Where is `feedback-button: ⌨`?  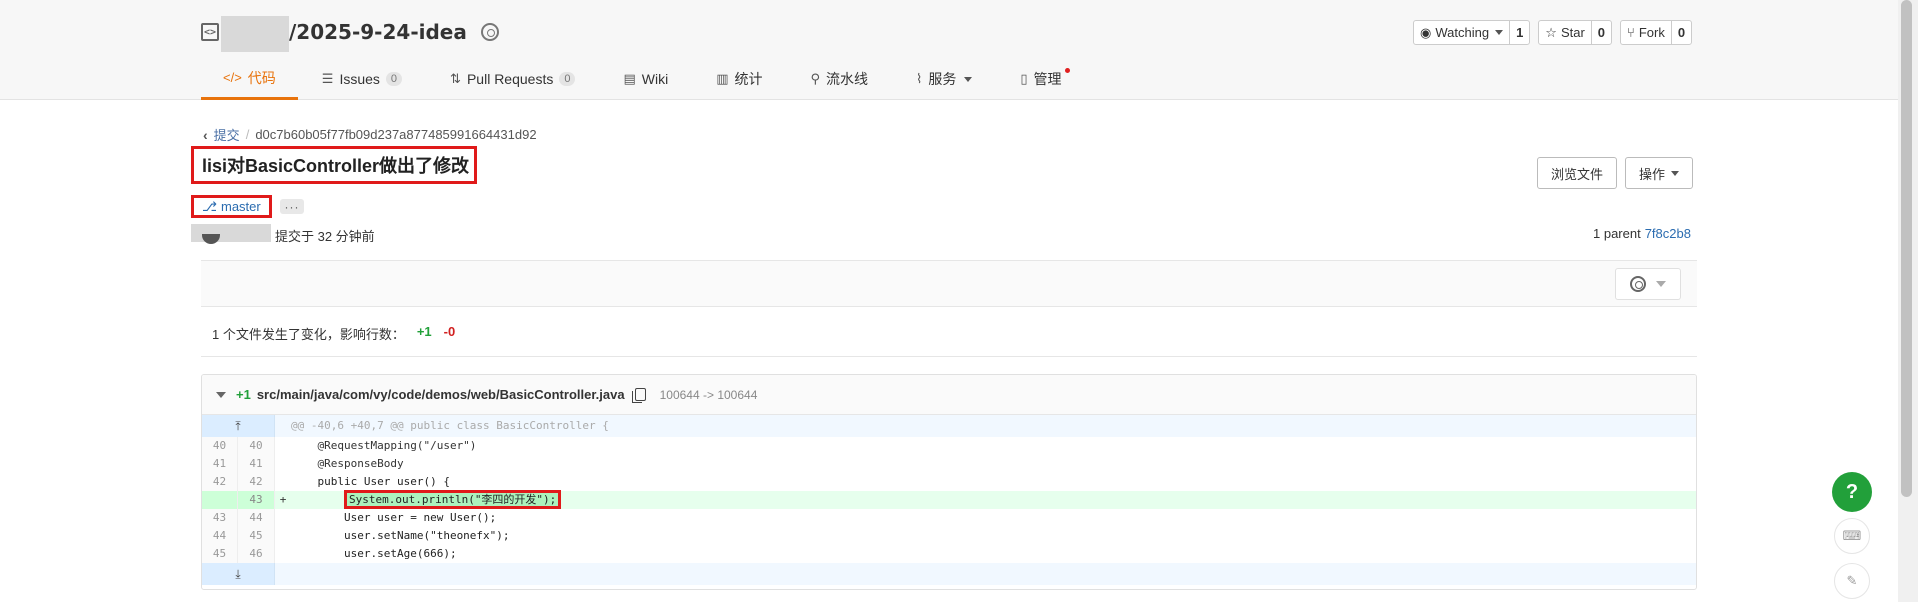
feedback-button: ⌨ is located at coordinates (1852, 536).